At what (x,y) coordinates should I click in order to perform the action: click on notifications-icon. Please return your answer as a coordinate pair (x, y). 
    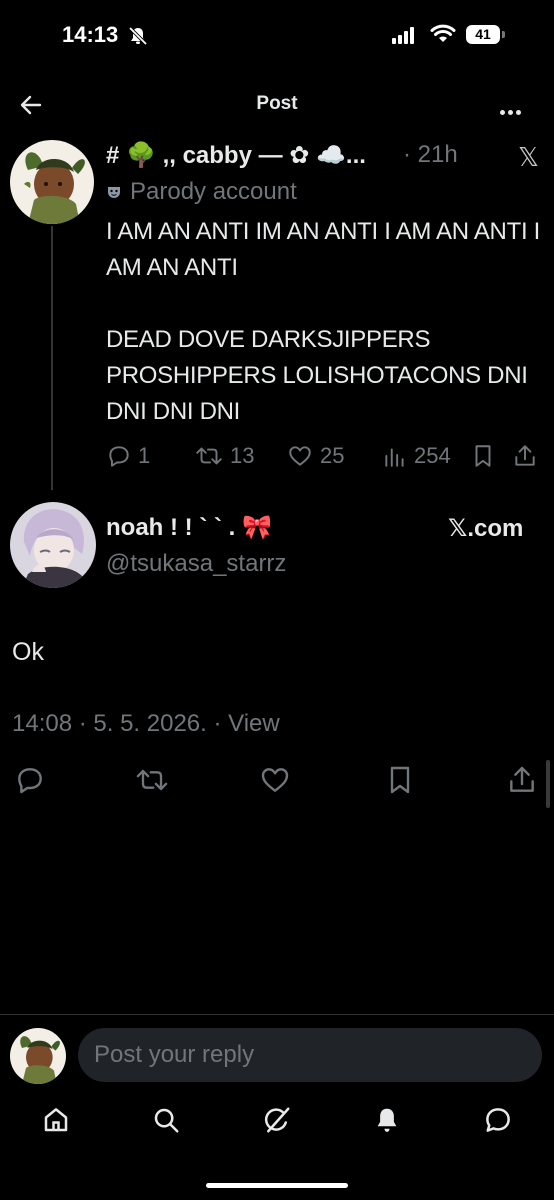
    Looking at the image, I should click on (387, 1120).